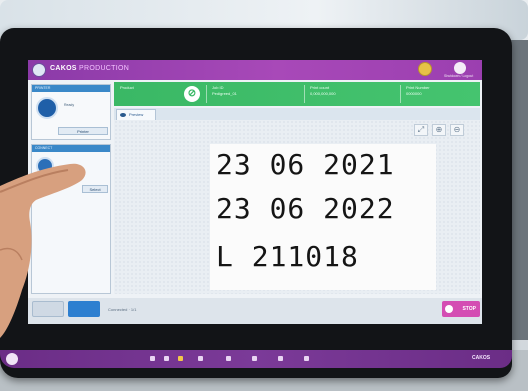 The image size is (528, 391). Describe the element at coordinates (224, 93) in the screenshot. I see `job-id-value: Pedigreed_01` at that location.